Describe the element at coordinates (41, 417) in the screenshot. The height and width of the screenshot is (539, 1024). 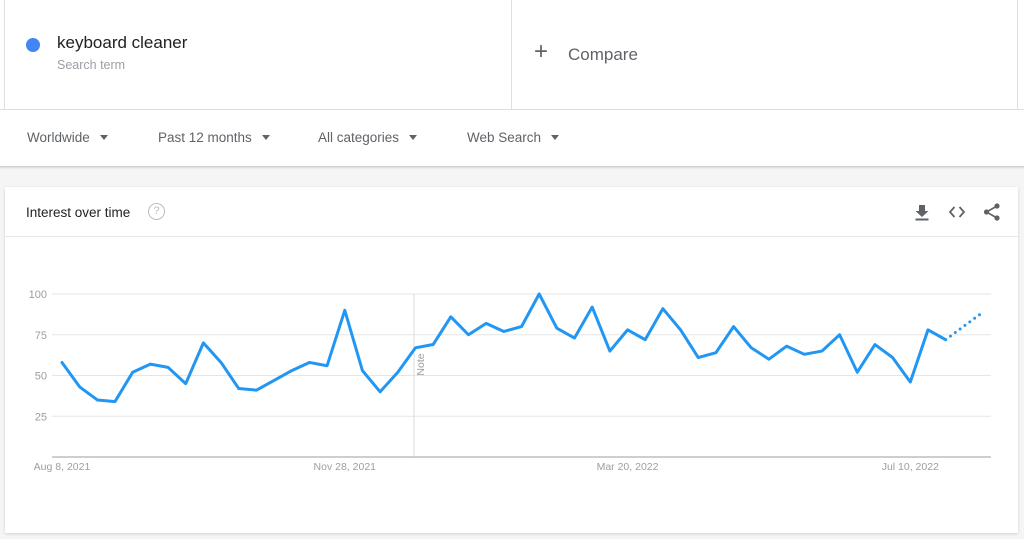
I see `y-tick-label: 25` at that location.